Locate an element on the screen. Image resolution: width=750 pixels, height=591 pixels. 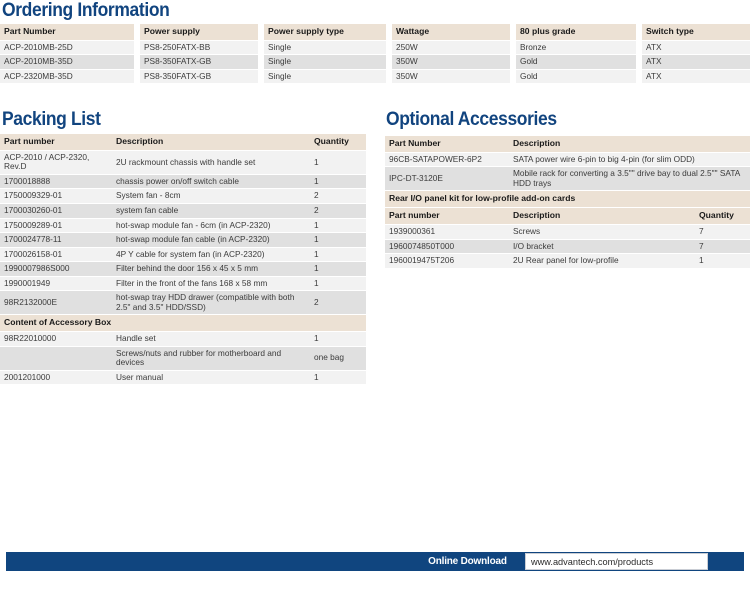
table-subheading-row: Content of Accessory Box is located at coordinates (183, 323).